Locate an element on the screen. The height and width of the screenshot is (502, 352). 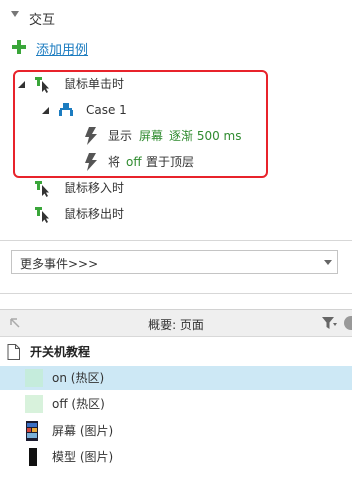
panel-title: 概要: 页面 is located at coordinates (176, 325).